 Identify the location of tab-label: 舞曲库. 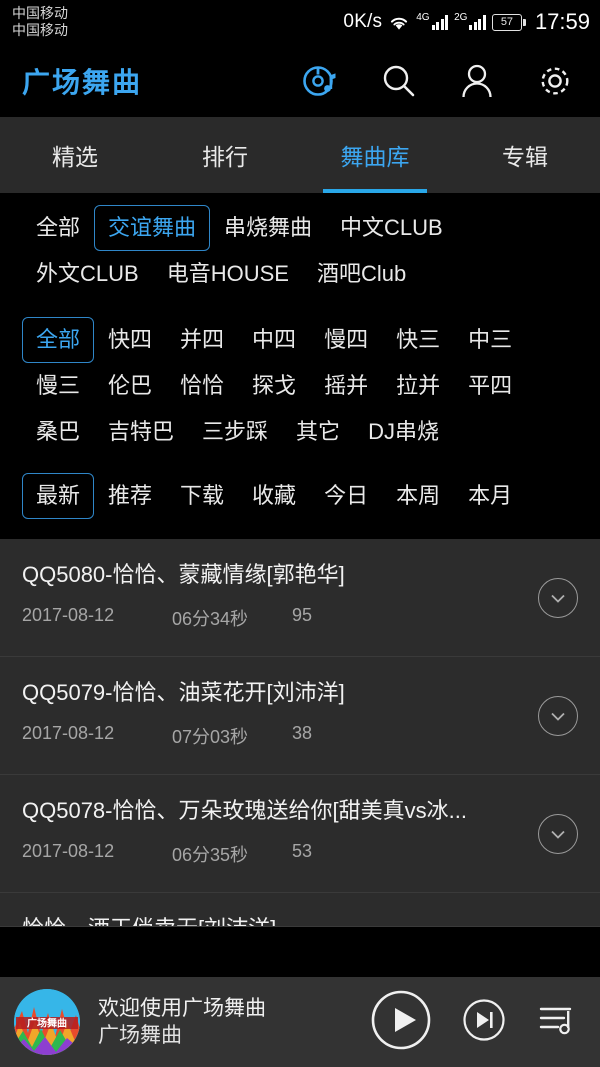
(375, 157).